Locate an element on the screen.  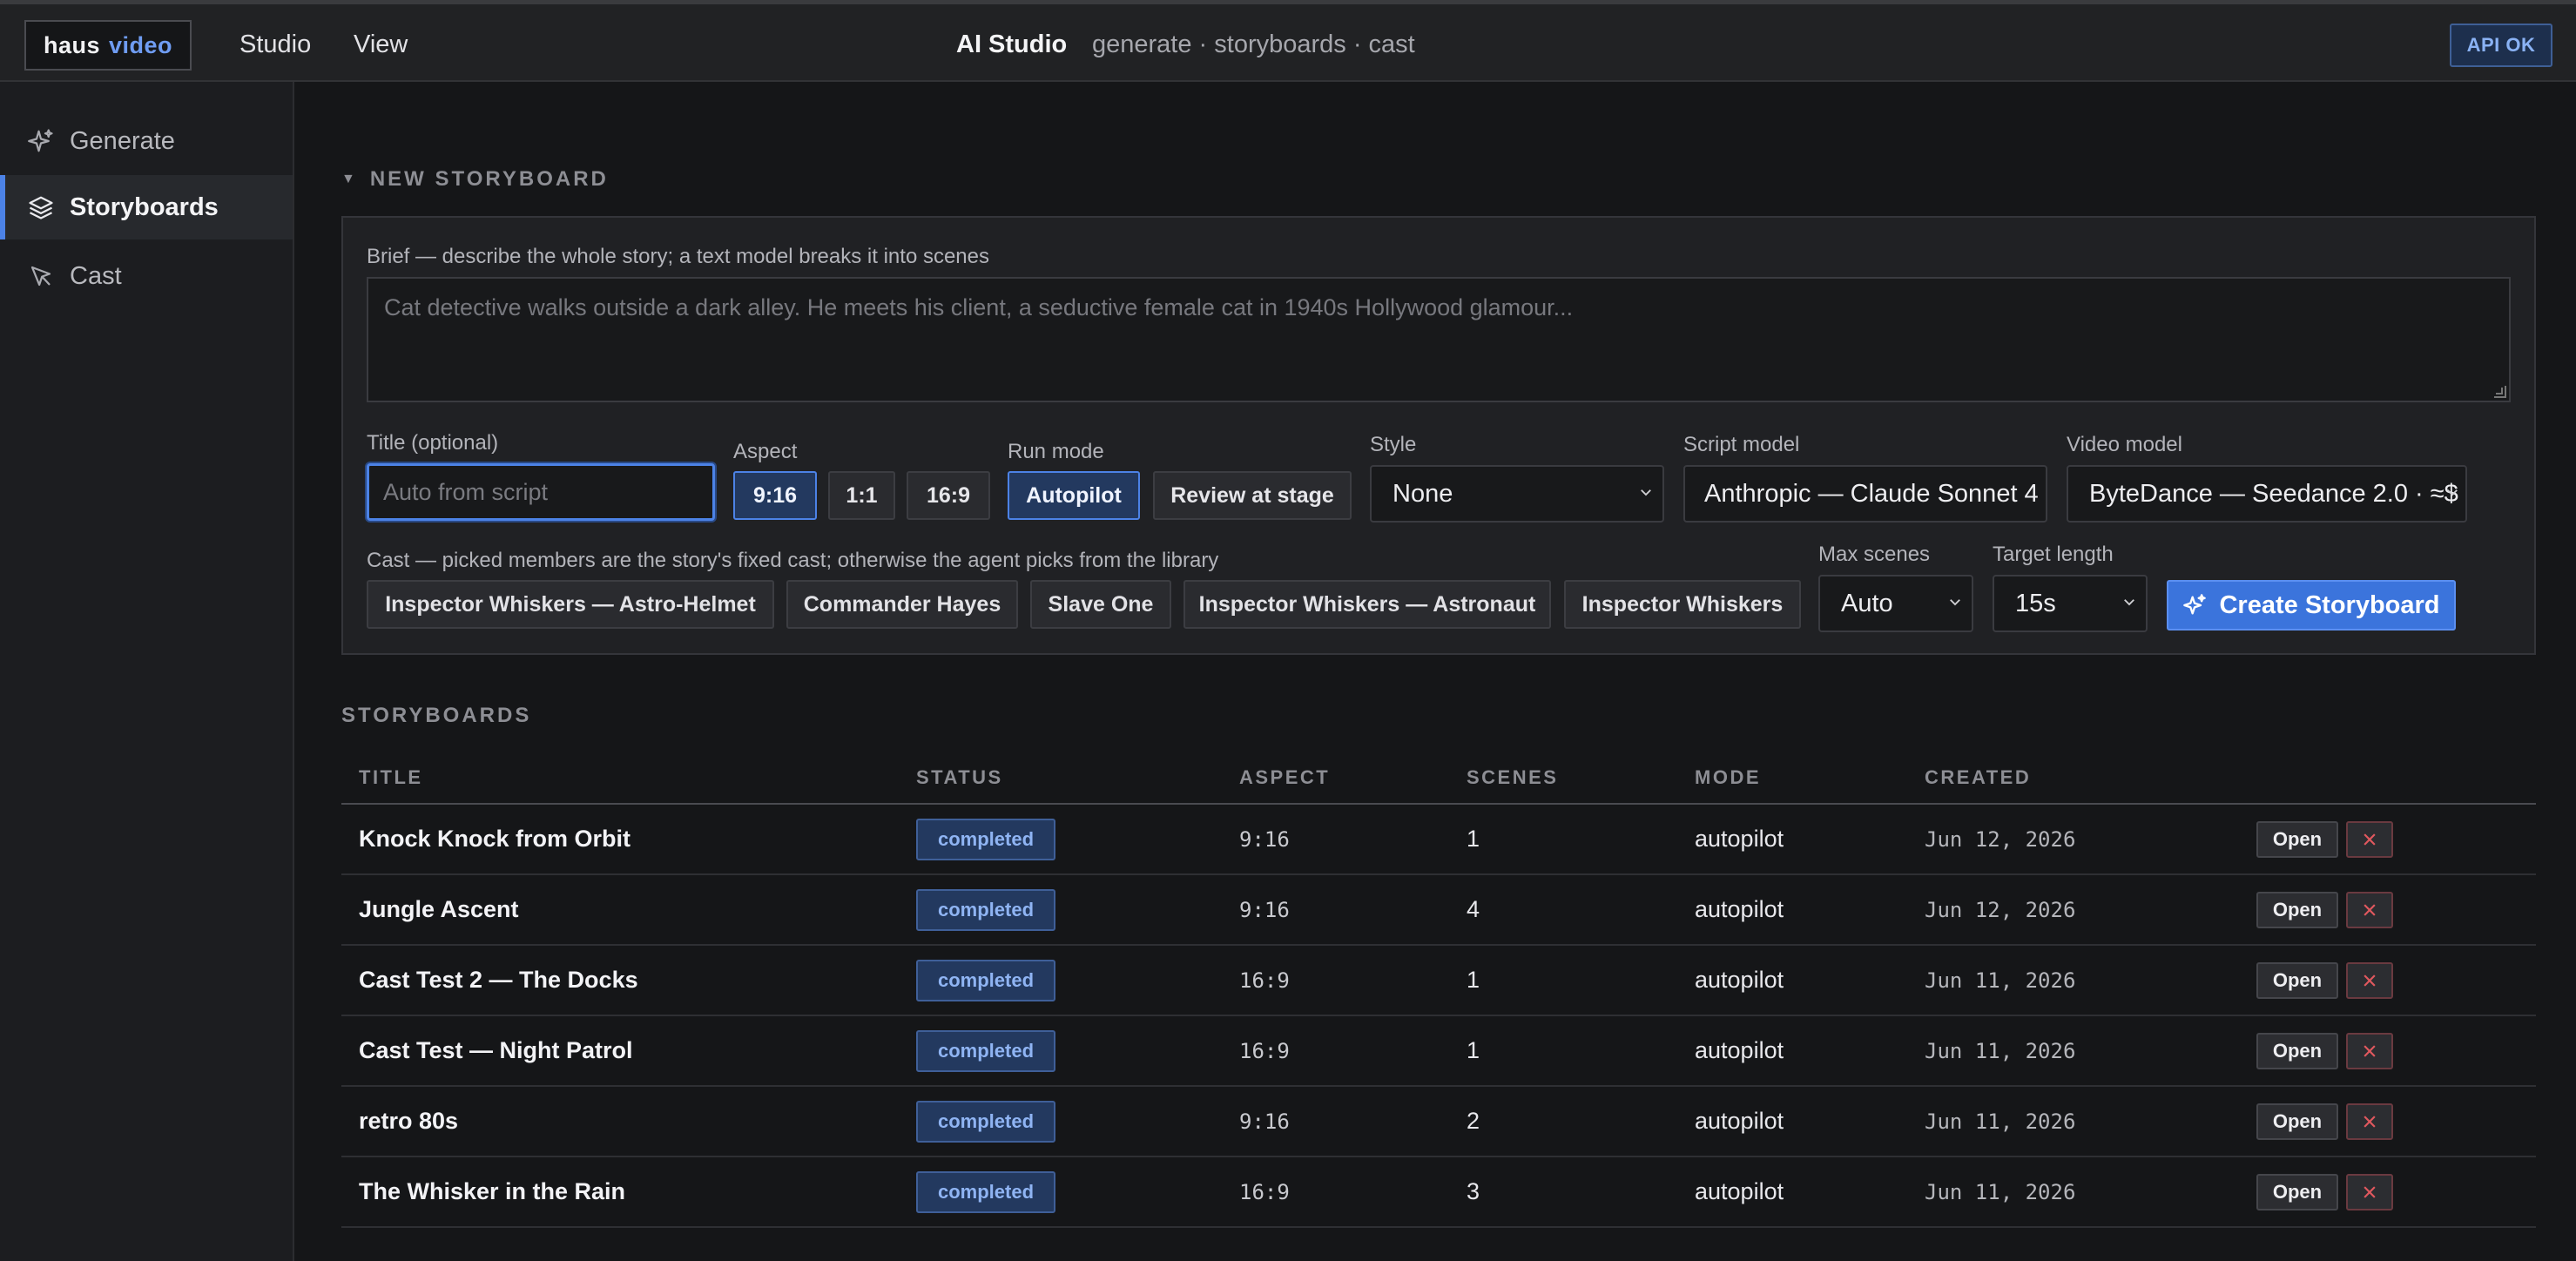
row-created: Jun 12, 2026 is located at coordinates (2001, 839).